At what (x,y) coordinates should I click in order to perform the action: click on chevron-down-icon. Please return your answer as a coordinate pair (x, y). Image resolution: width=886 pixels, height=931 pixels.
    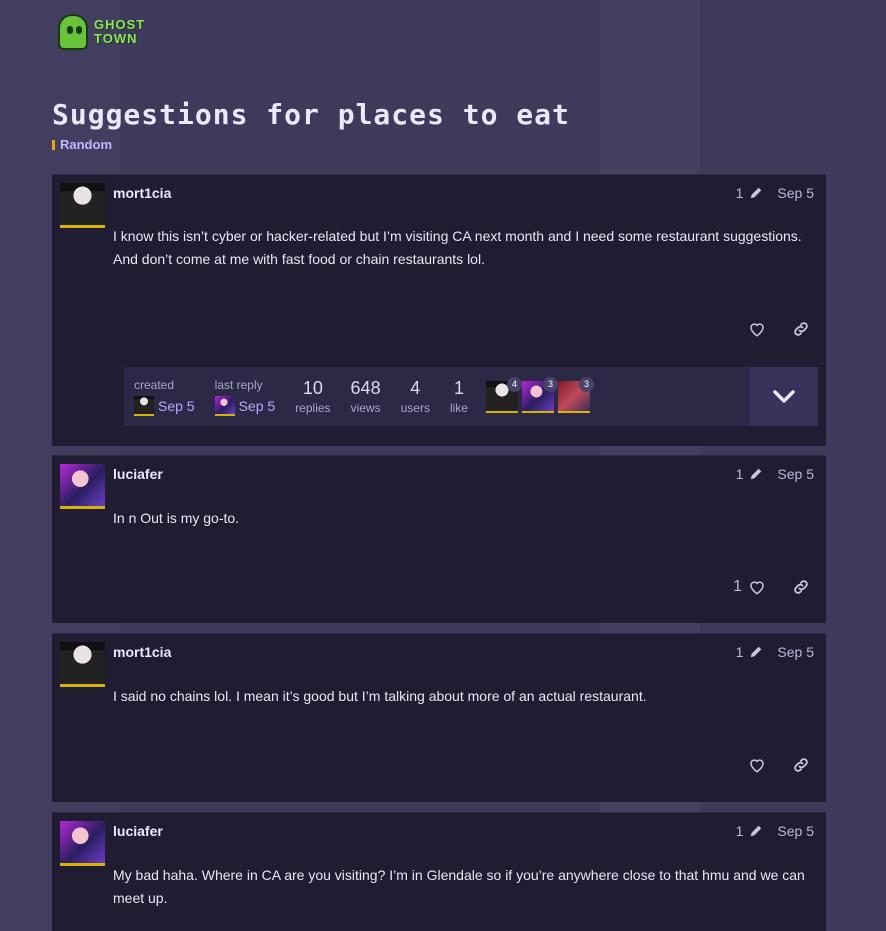
    Looking at the image, I should click on (784, 396).